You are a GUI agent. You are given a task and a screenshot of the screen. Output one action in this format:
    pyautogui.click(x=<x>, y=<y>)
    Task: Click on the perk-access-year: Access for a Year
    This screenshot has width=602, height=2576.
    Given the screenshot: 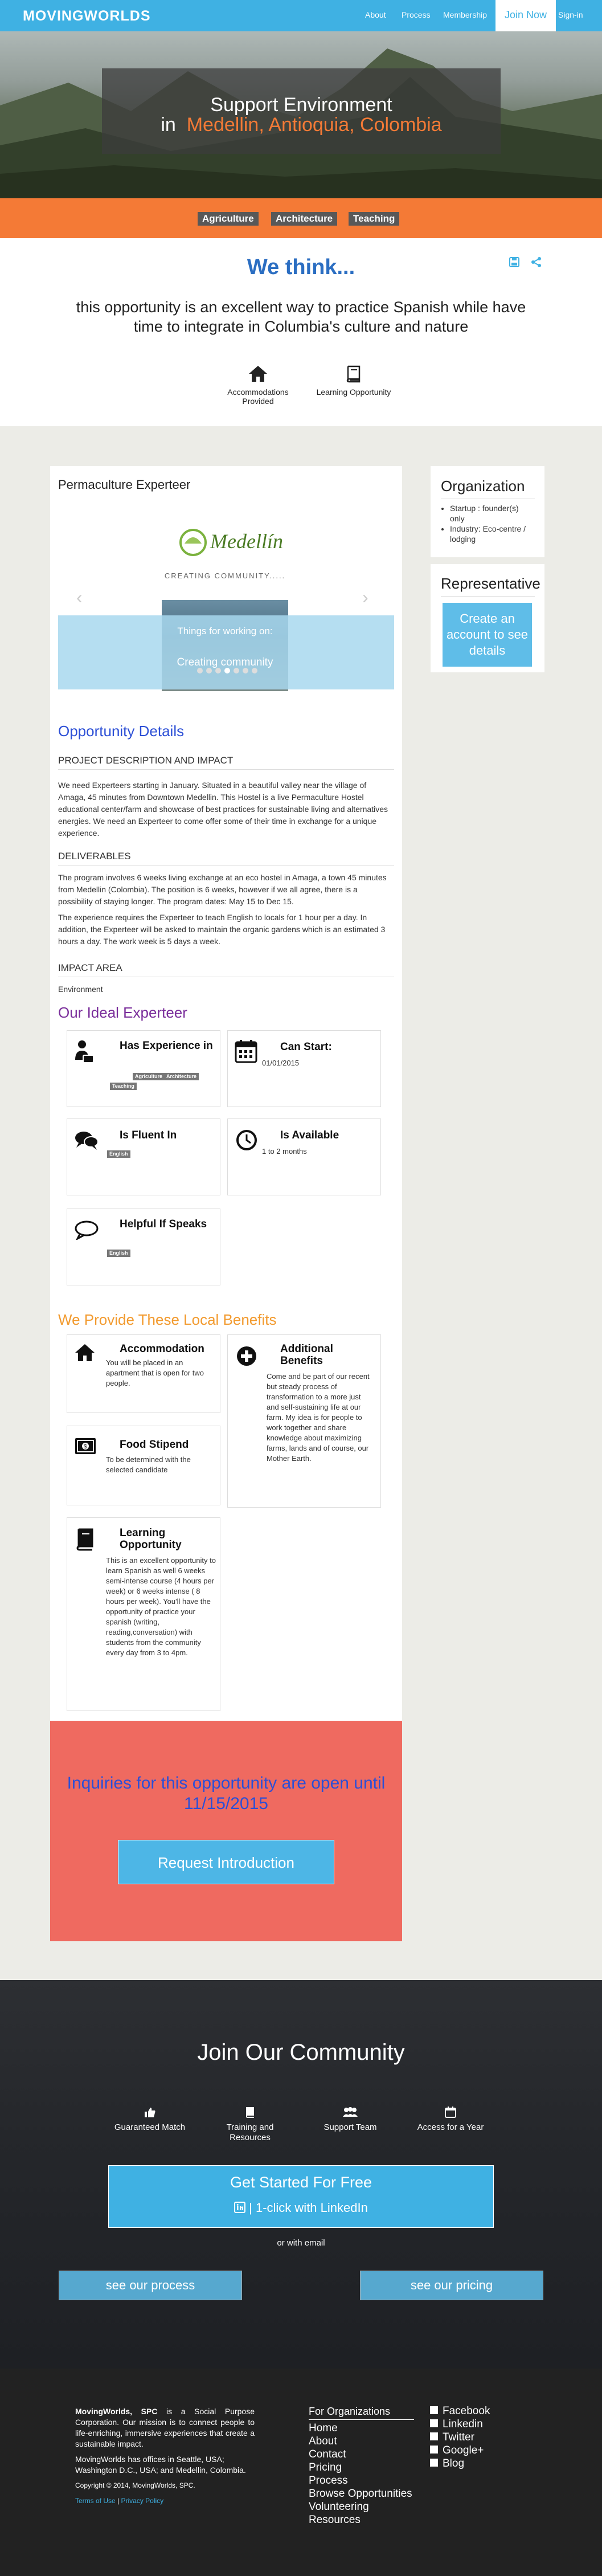 What is the action you would take?
    pyautogui.click(x=451, y=2119)
    